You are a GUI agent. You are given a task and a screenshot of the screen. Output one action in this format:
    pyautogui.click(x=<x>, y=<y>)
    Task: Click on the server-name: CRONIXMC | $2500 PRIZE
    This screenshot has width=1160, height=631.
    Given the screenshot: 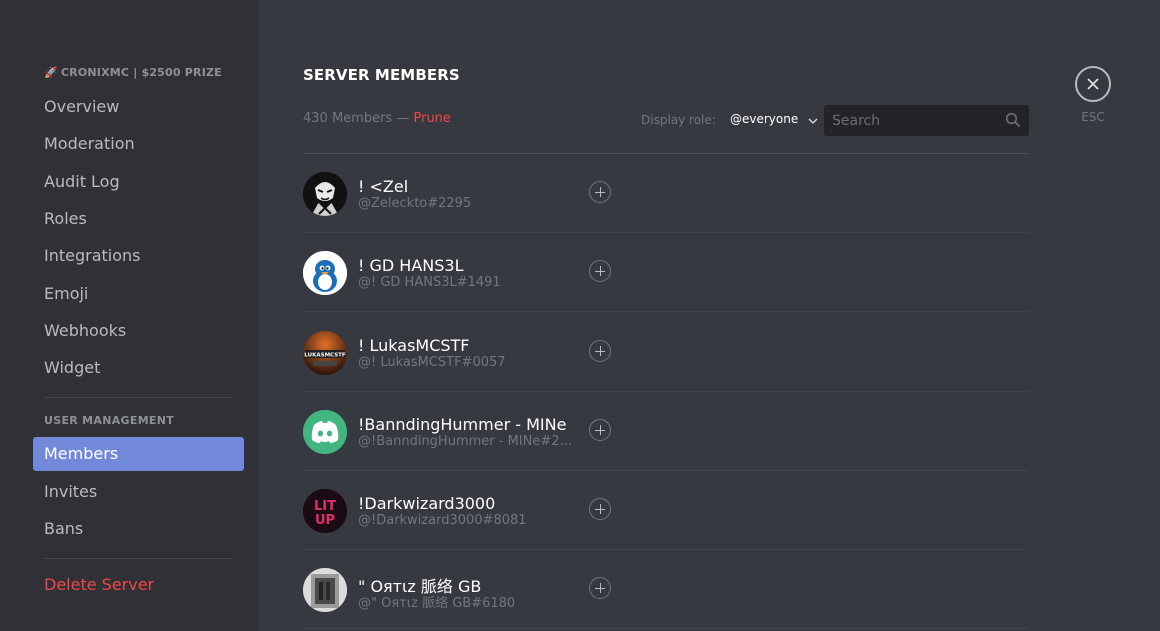 What is the action you would take?
    pyautogui.click(x=141, y=72)
    